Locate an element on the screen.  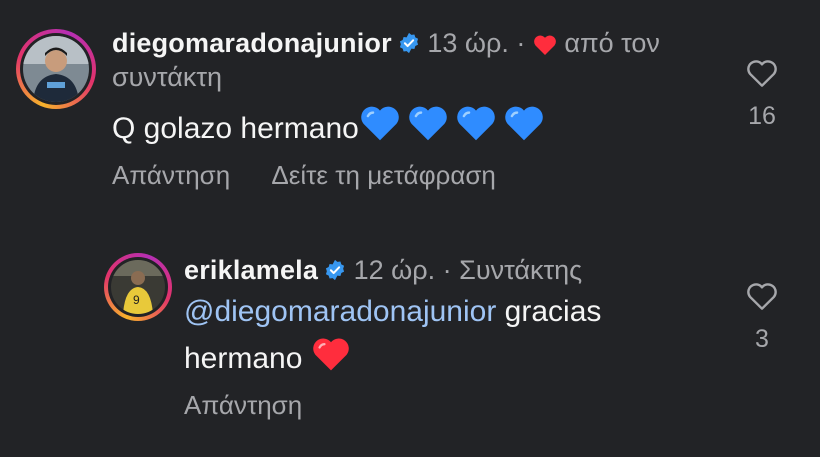
timestamp: 13 ώρ. is located at coordinates (468, 43).